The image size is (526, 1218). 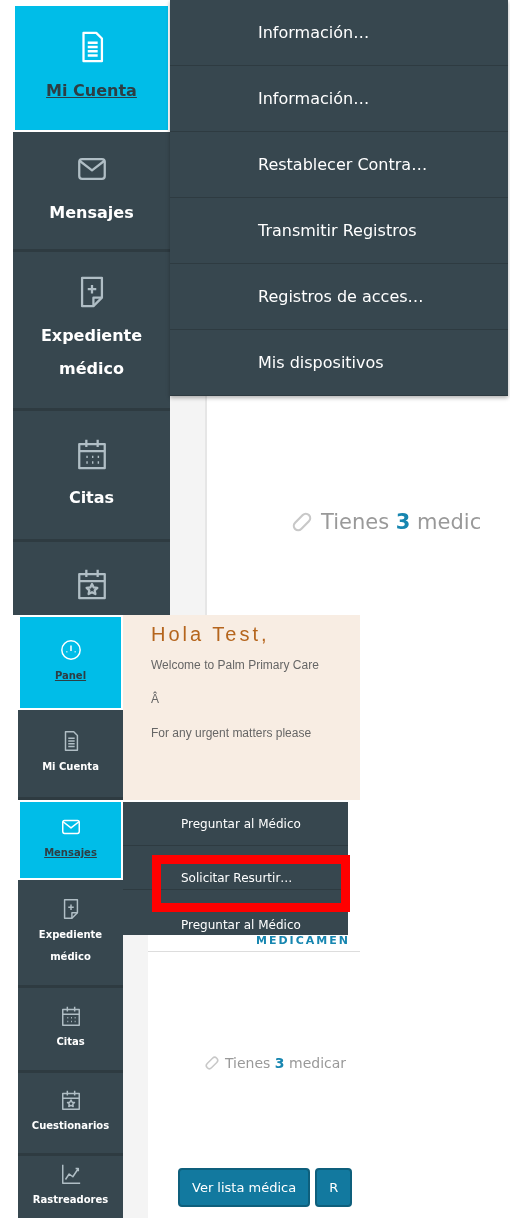 What do you see at coordinates (211, 634) in the screenshot?
I see `welcome-title: Hola Test,` at bounding box center [211, 634].